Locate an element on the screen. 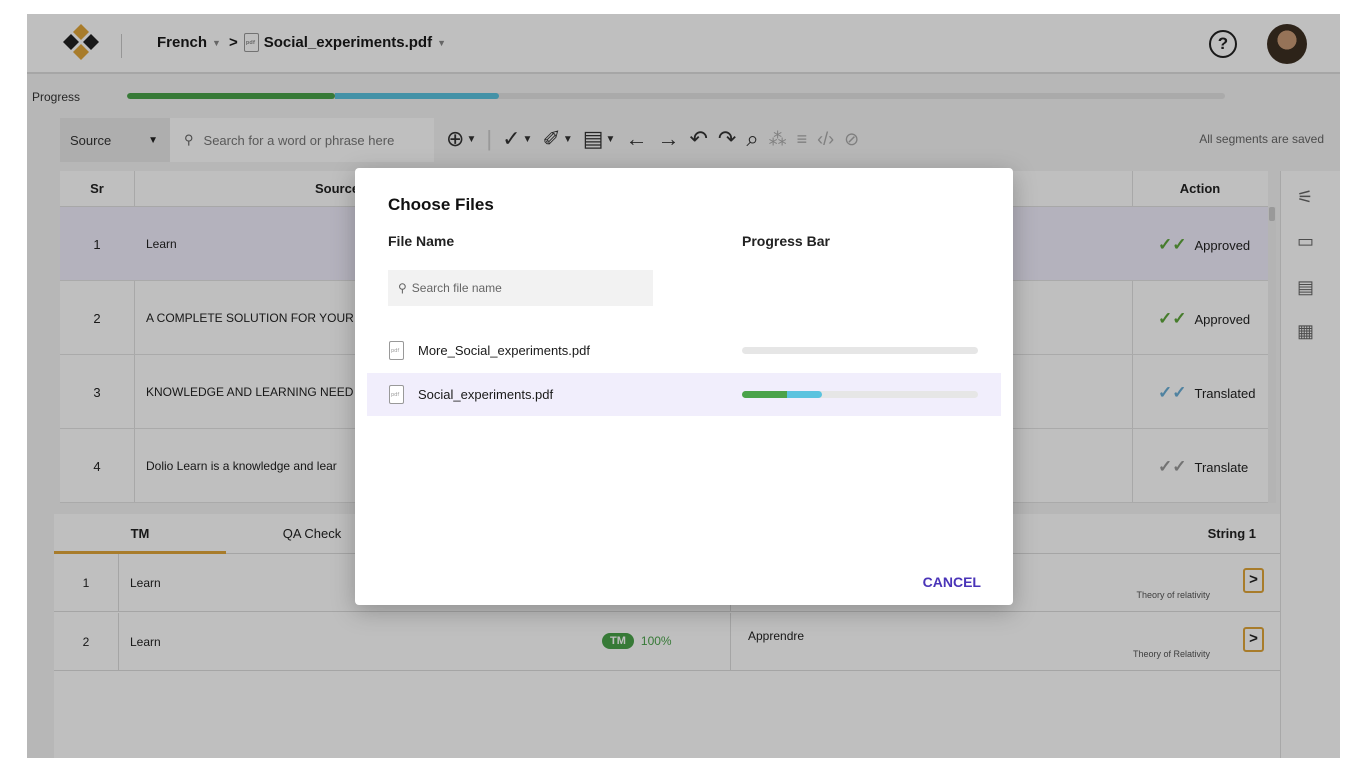  file-name: Social_experiments.pdf is located at coordinates (486, 394).